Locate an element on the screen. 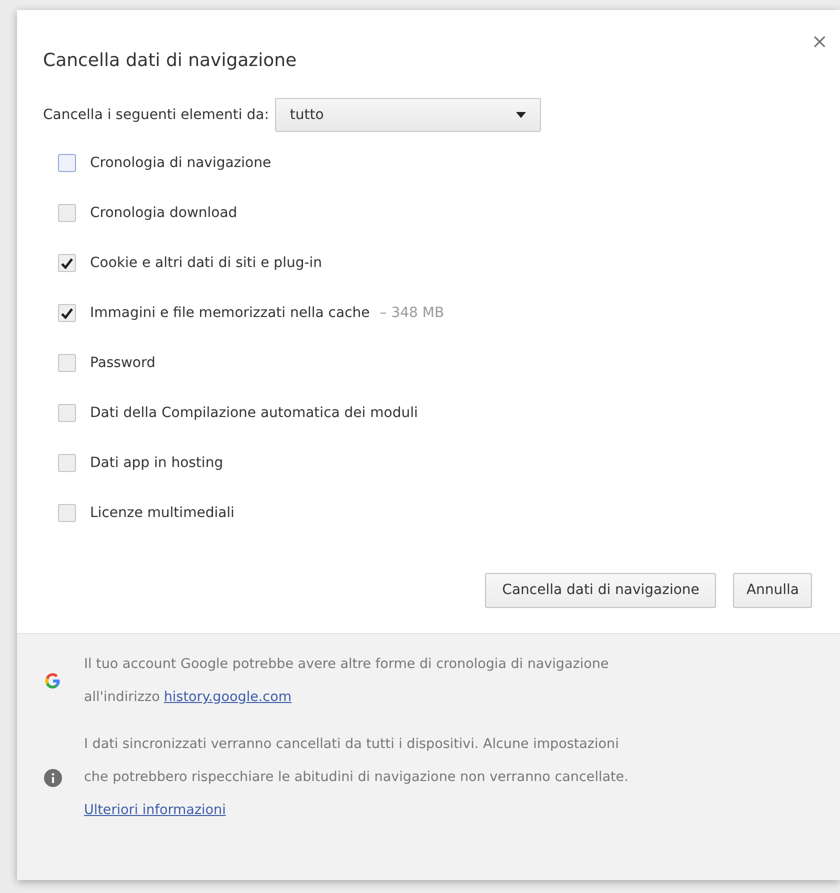  checkbox-label: Cronologia di navigazione is located at coordinates (181, 163).